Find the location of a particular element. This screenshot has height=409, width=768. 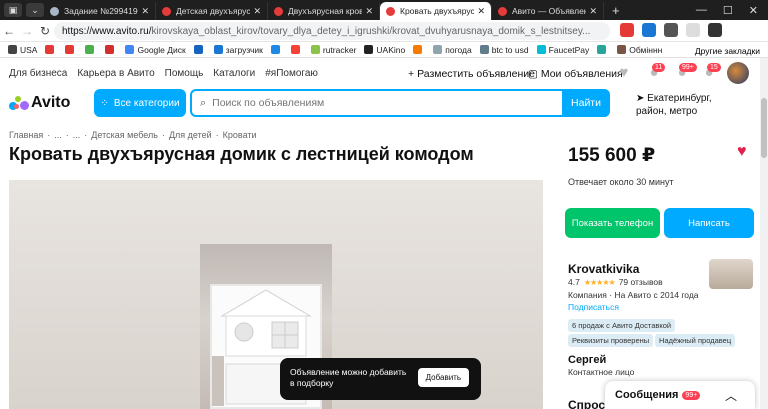

seller-thumbnail is located at coordinates (731, 274).